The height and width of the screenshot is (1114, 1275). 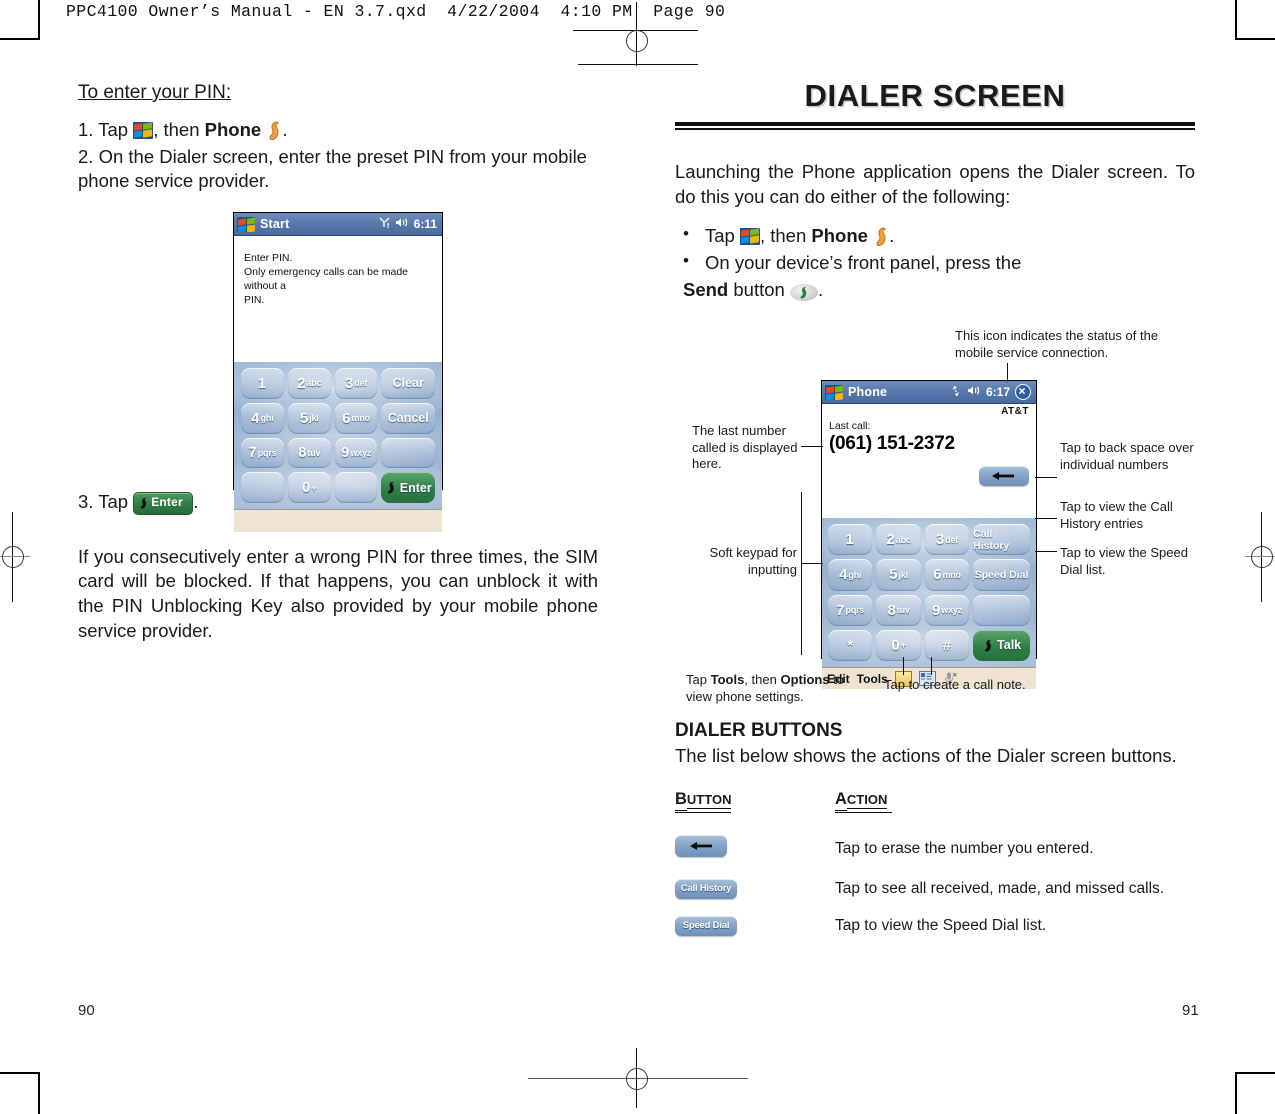 I want to click on callout-tools-prefix: Tap, so click(x=696, y=679).